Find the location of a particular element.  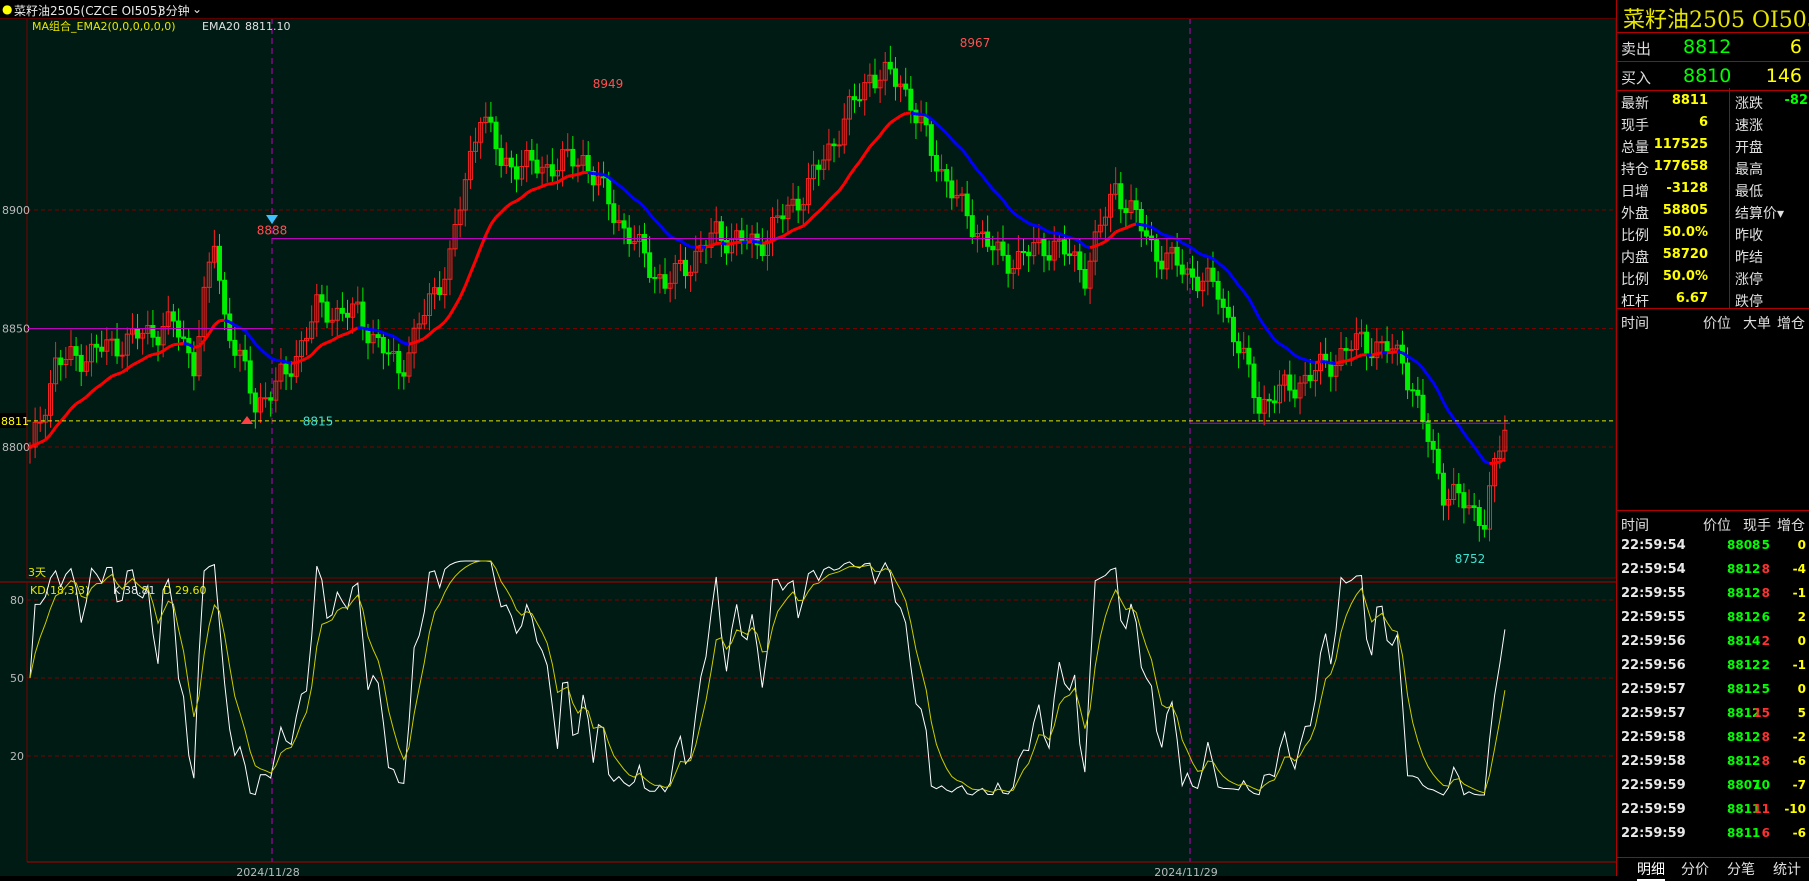

tab-ticks: 分笔 is located at coordinates (1741, 869).